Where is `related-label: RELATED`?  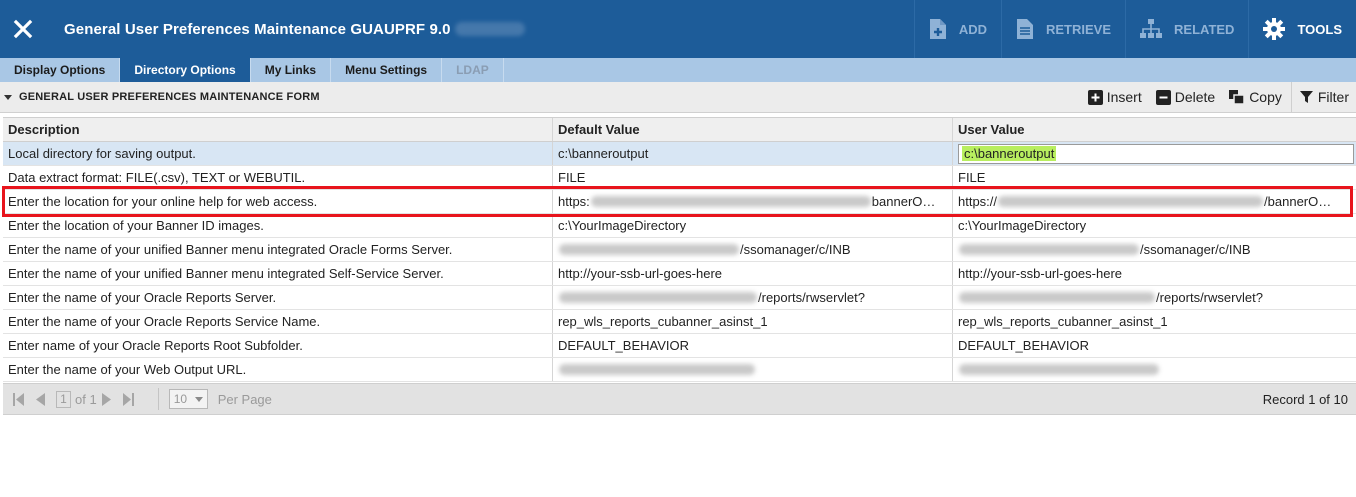 related-label: RELATED is located at coordinates (1204, 29).